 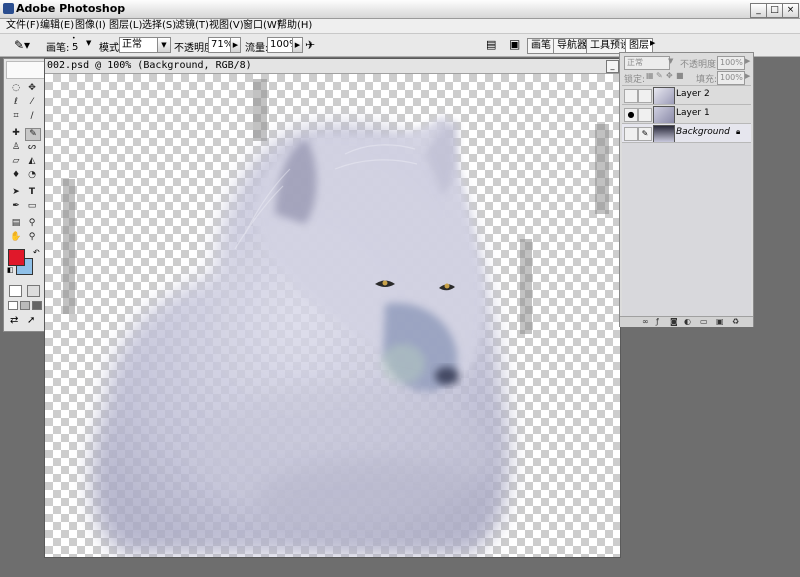 What do you see at coordinates (88, 43) in the screenshot?
I see `brush-picker-arrow-icon: ▼` at bounding box center [88, 43].